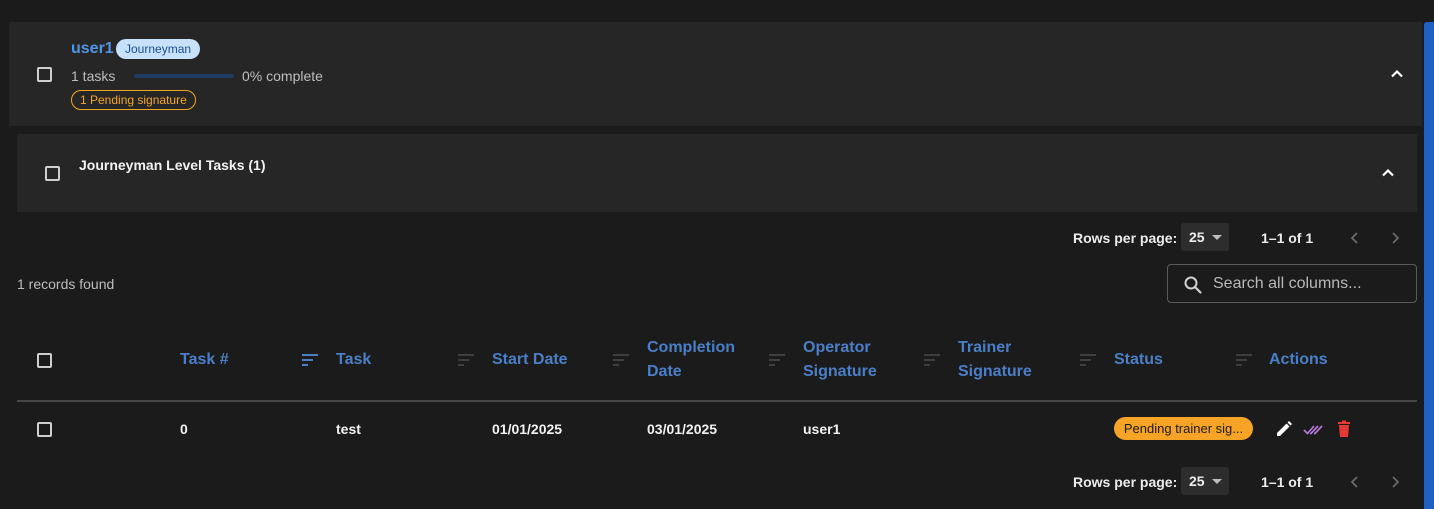  What do you see at coordinates (995, 360) in the screenshot?
I see `header-trainer-signature: Trainer Signature` at bounding box center [995, 360].